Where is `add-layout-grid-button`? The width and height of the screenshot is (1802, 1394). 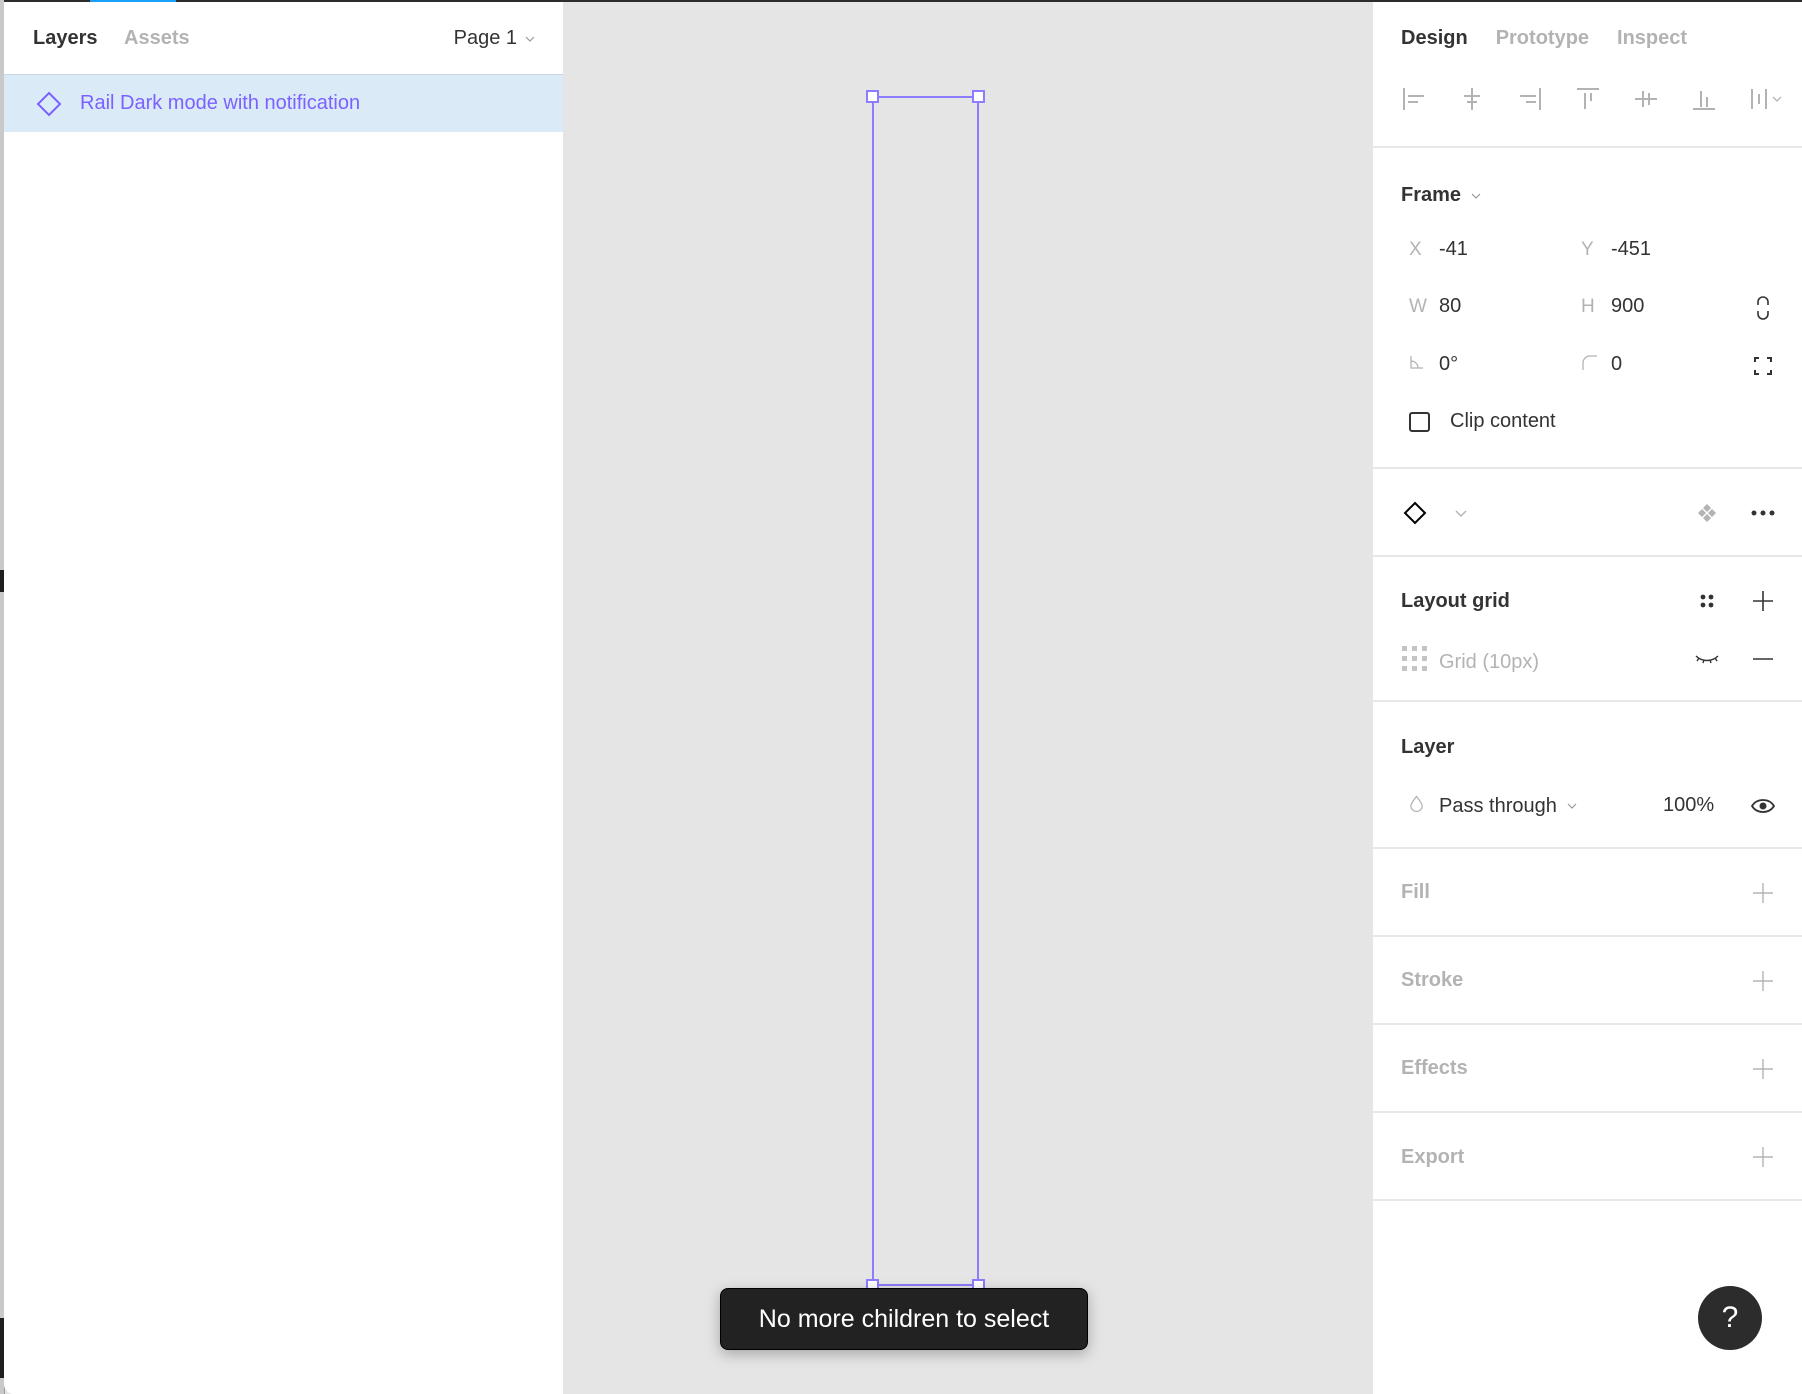 add-layout-grid-button is located at coordinates (1763, 601).